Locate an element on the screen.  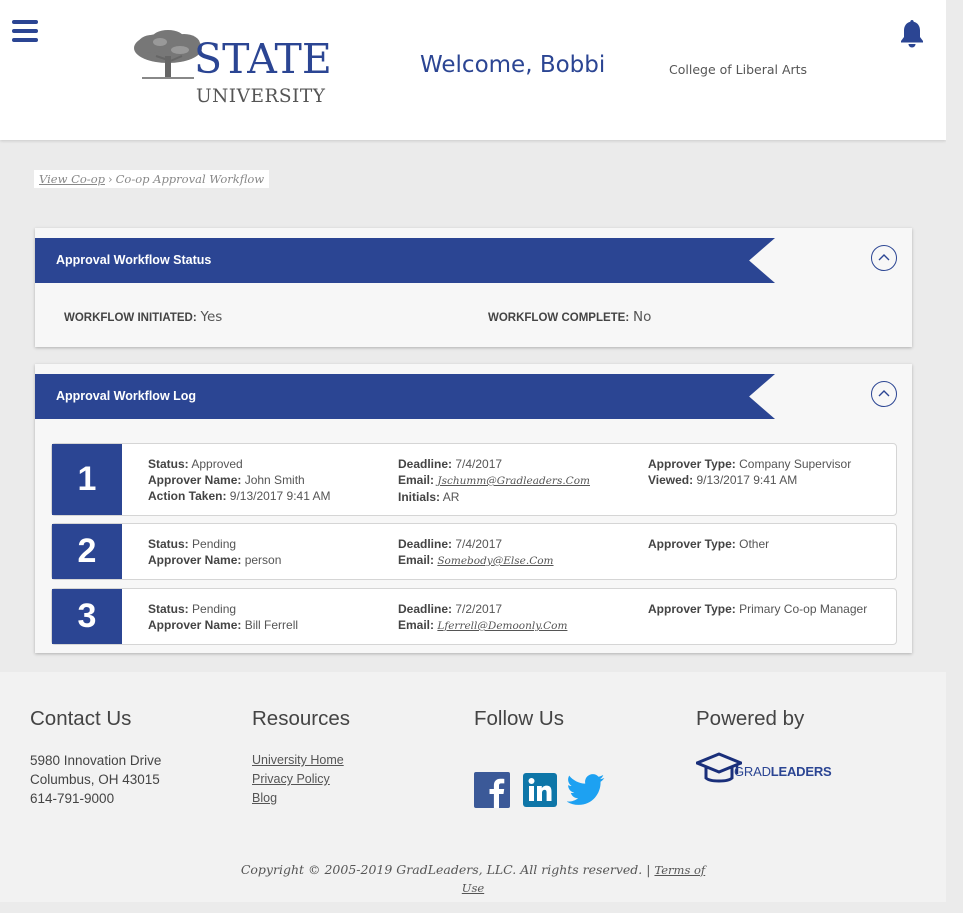
workflow-initiated-value: Yes is located at coordinates (211, 317).